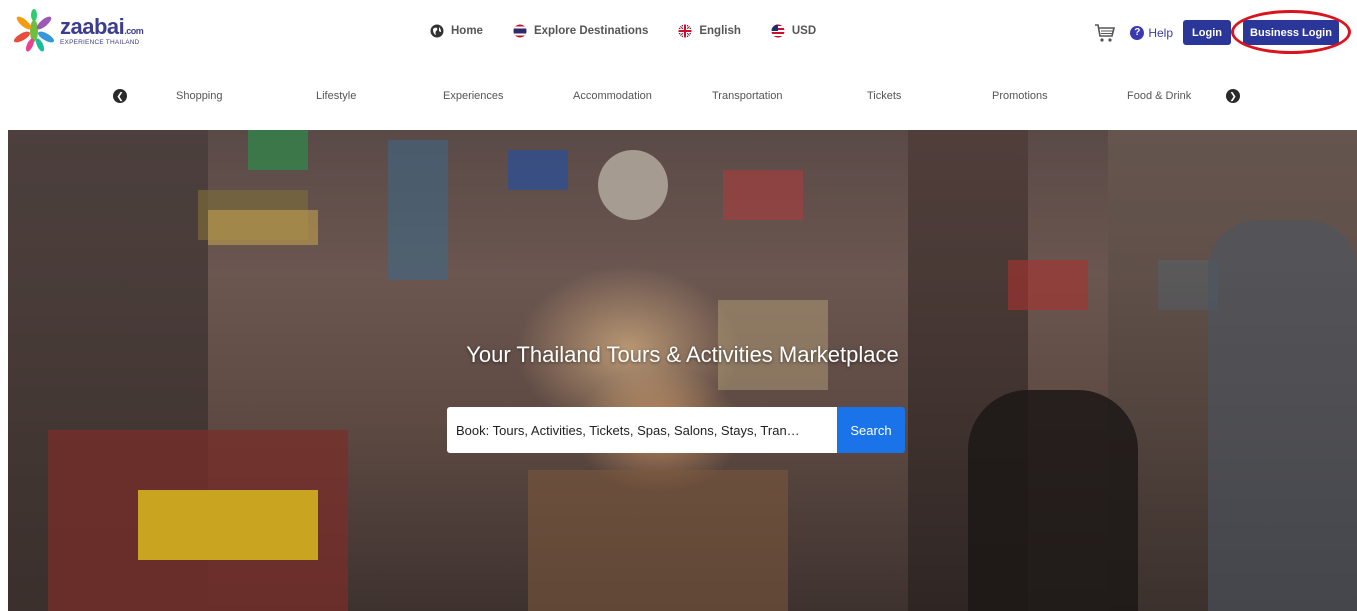  Describe the element at coordinates (804, 31) in the screenshot. I see `nav-currency-label: USD` at that location.